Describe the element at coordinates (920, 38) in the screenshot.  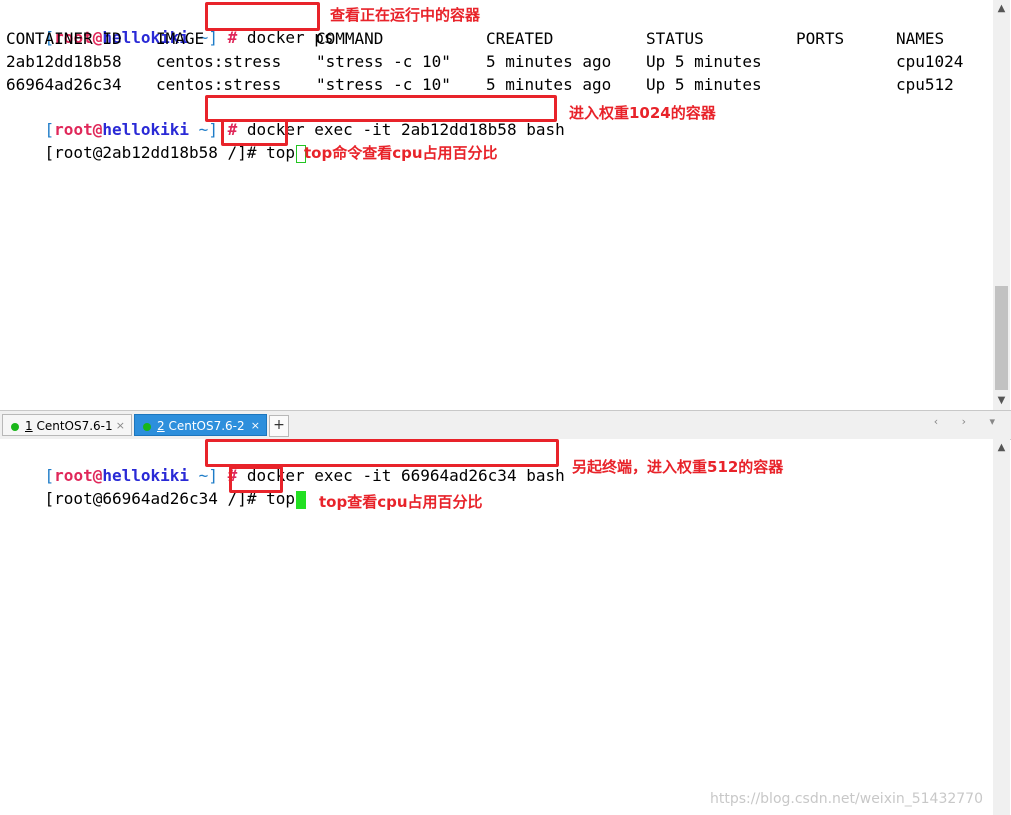
I see `header-names: NAMES` at that location.